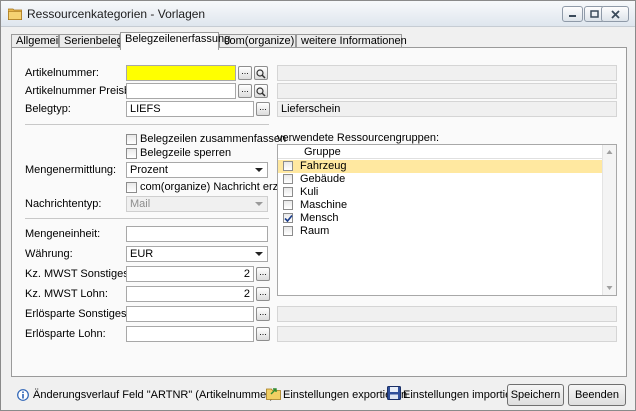  I want to click on close-icon, so click(615, 14).